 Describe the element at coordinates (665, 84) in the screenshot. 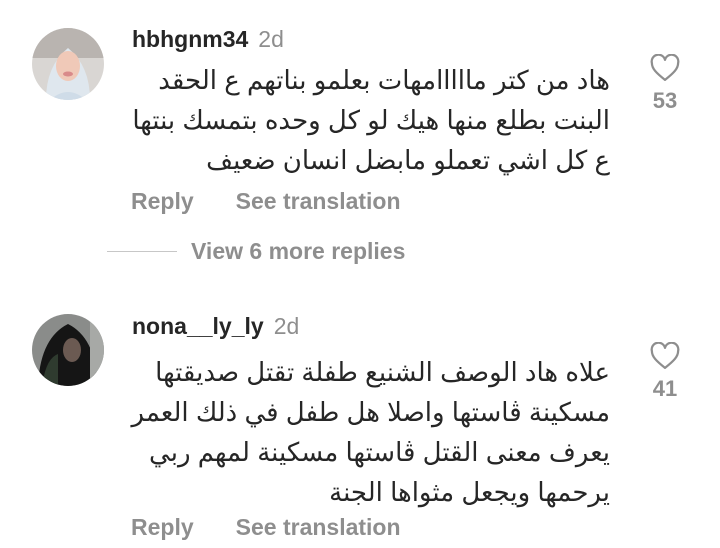

I see `like-control: 53` at that location.